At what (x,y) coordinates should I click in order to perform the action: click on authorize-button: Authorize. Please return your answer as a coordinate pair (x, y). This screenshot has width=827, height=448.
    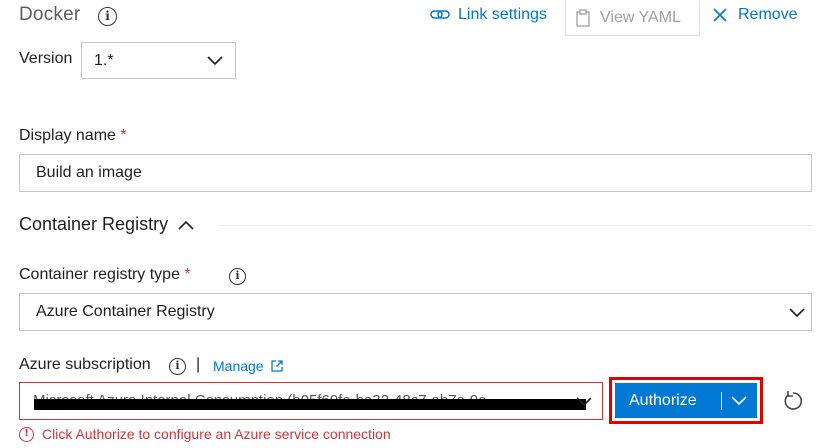
    Looking at the image, I should click on (686, 400).